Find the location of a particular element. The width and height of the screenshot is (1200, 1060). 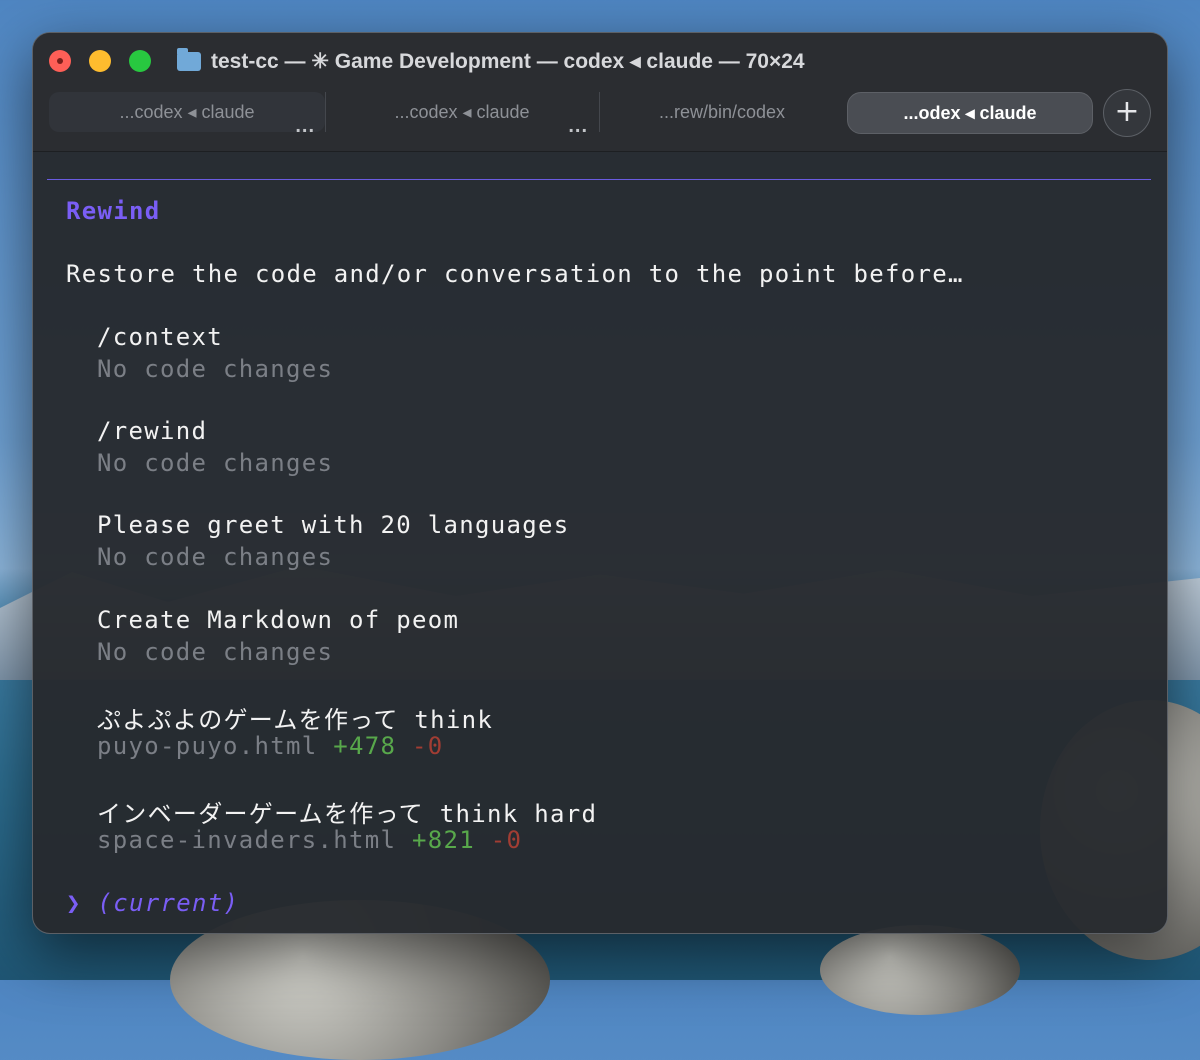

tab-4-active: ...odex ◂ claude is located at coordinates (970, 113).